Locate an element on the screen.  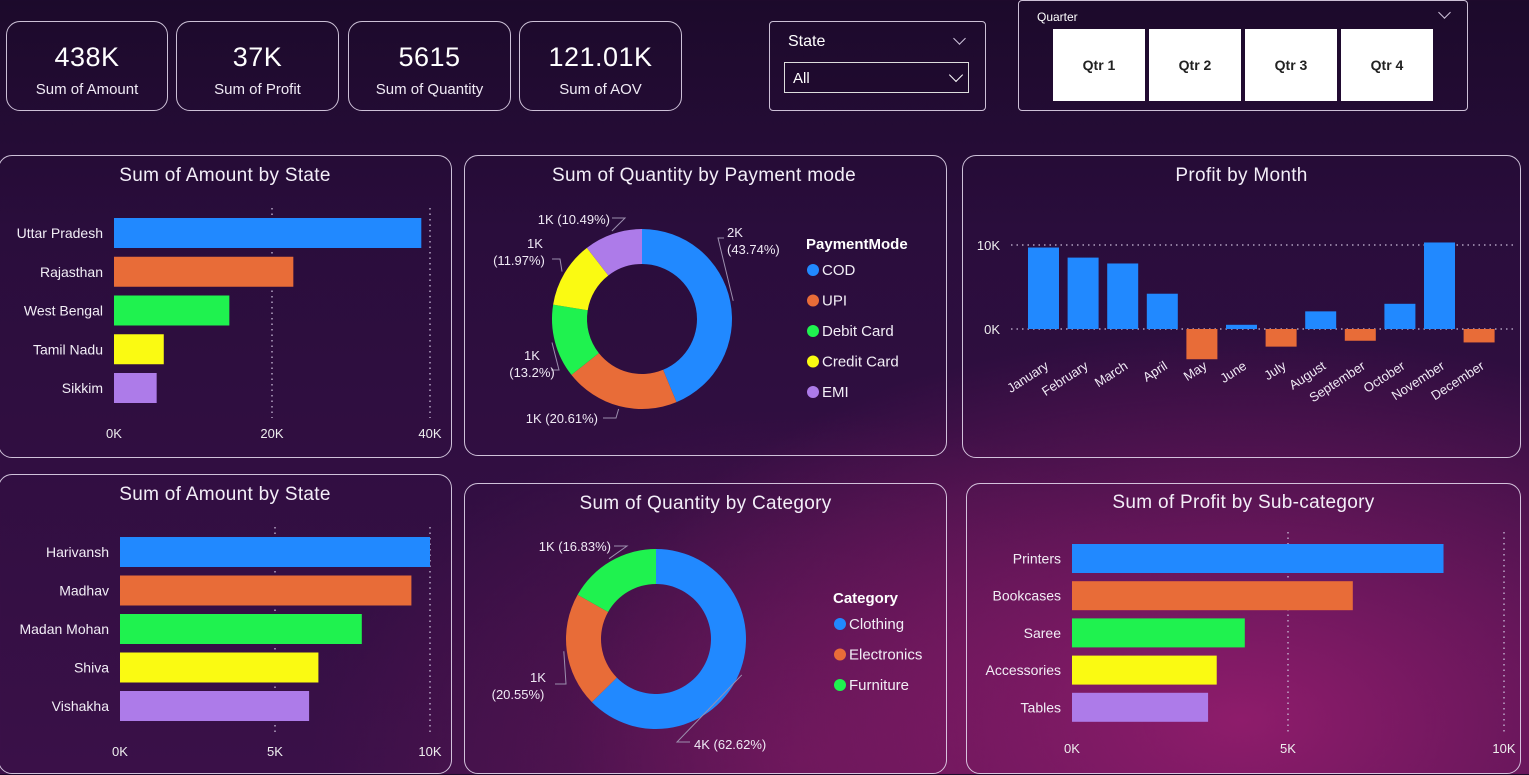
category-label: Shiva is located at coordinates (91, 668).